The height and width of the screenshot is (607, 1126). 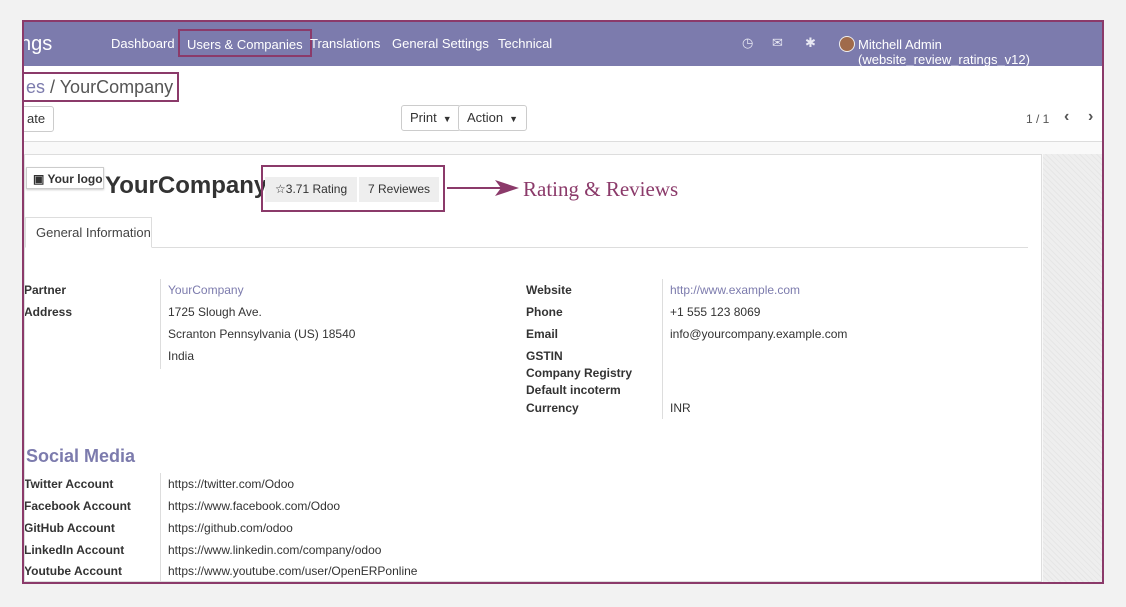 I want to click on currency-label: Currency, so click(x=552, y=408).